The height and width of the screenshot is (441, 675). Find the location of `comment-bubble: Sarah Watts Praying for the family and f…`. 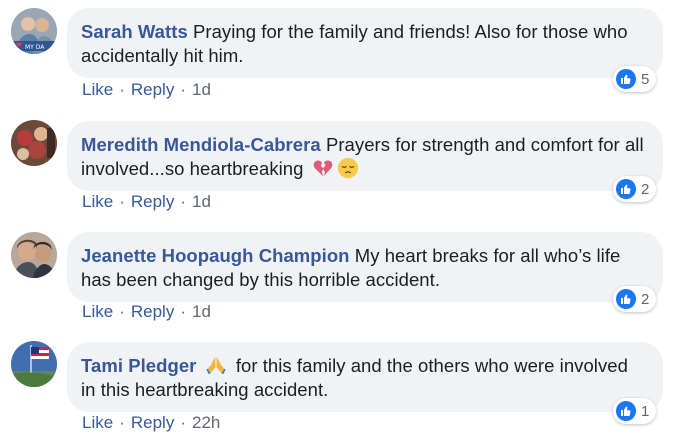

comment-bubble: Sarah Watts Praying for the family and f… is located at coordinates (365, 43).